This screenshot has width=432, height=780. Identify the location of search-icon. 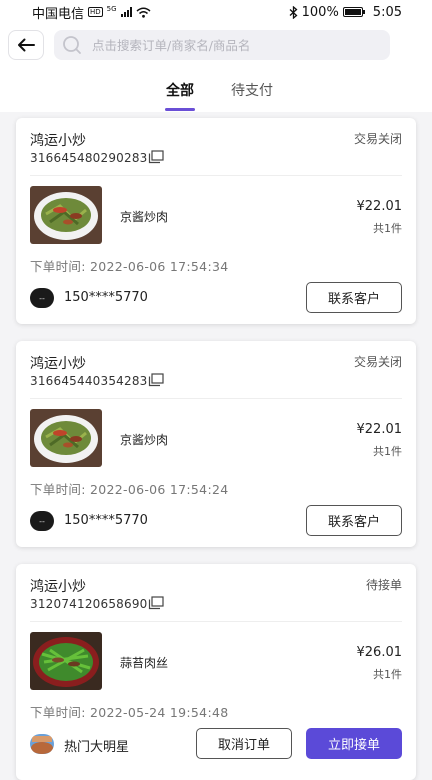
(72, 45).